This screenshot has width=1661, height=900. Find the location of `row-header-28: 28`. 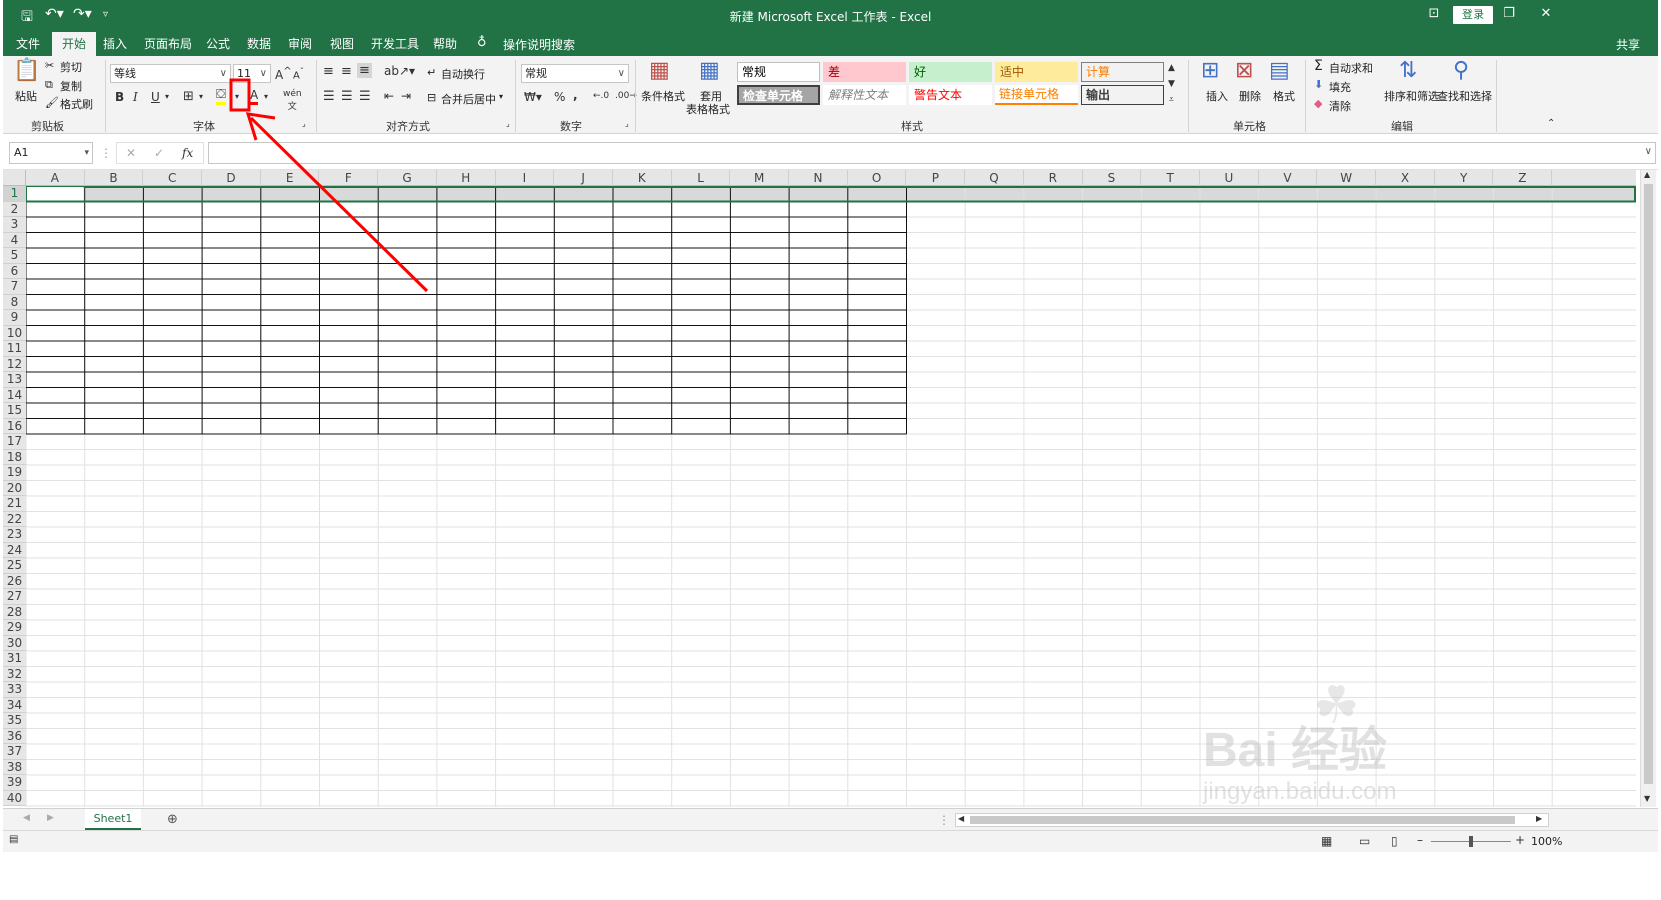

row-header-28: 28 is located at coordinates (14, 612).